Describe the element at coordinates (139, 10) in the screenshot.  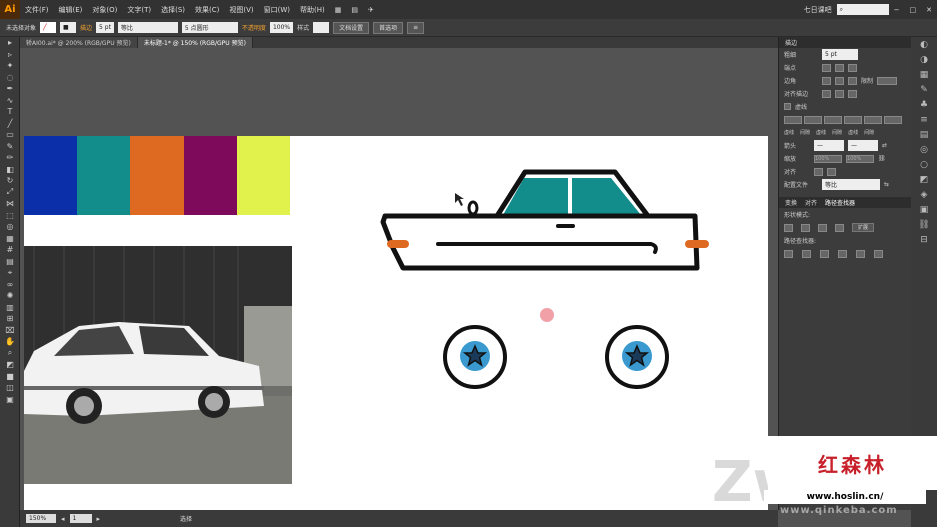
I see `menu-type: 文字(T)` at that location.